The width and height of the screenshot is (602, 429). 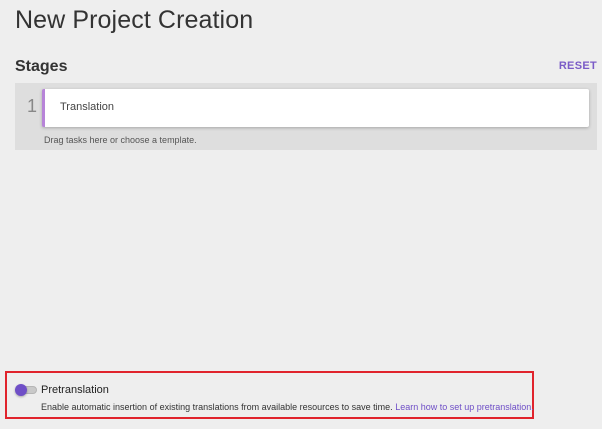 I want to click on page-title: New Project Creation, so click(x=134, y=20).